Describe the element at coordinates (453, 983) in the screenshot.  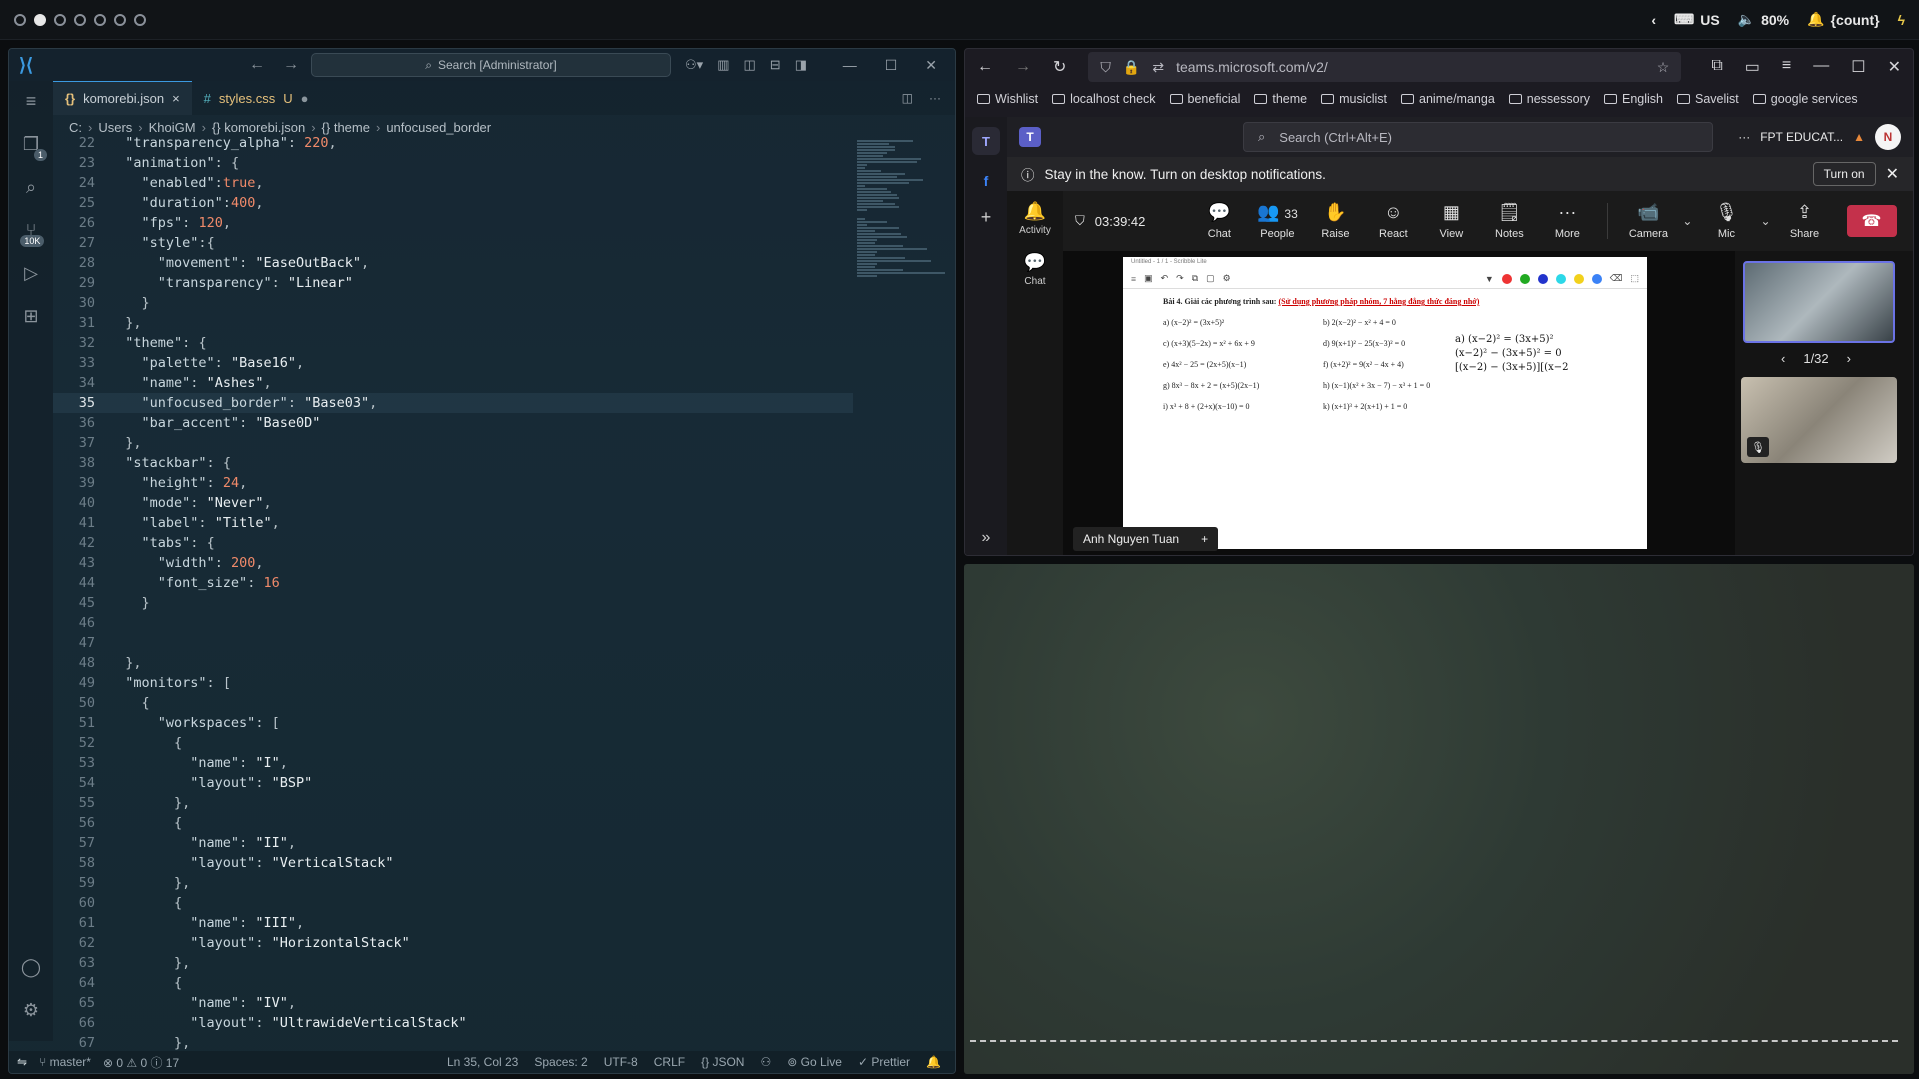
I see `code-line: 64 {` at that location.